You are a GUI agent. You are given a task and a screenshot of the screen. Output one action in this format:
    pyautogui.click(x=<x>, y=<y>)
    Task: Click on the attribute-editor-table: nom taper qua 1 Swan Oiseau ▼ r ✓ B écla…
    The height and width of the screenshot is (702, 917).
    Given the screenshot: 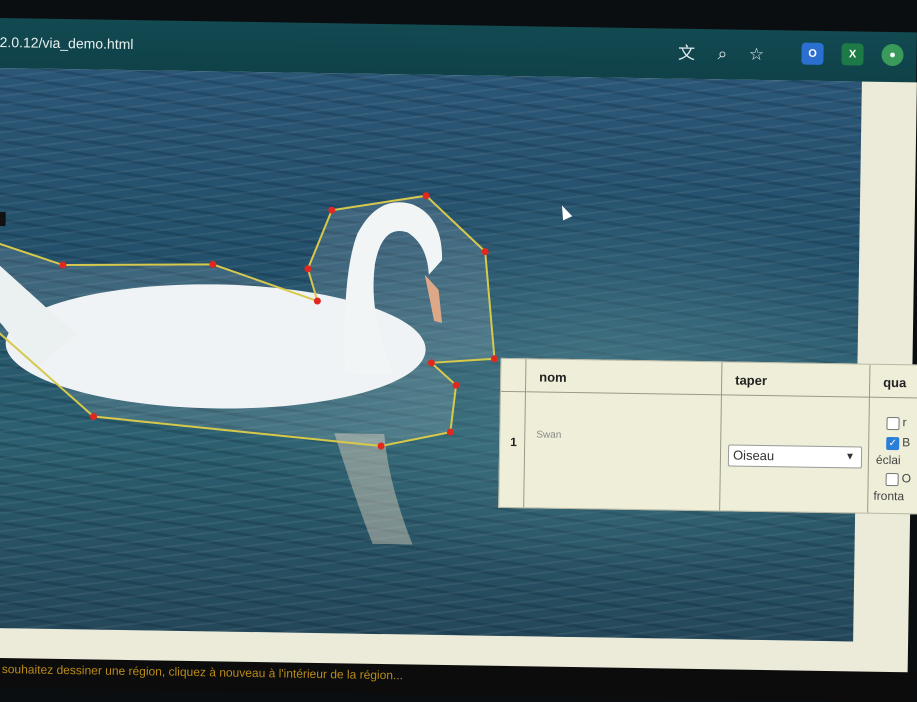 What is the action you would take?
    pyautogui.click(x=707, y=436)
    